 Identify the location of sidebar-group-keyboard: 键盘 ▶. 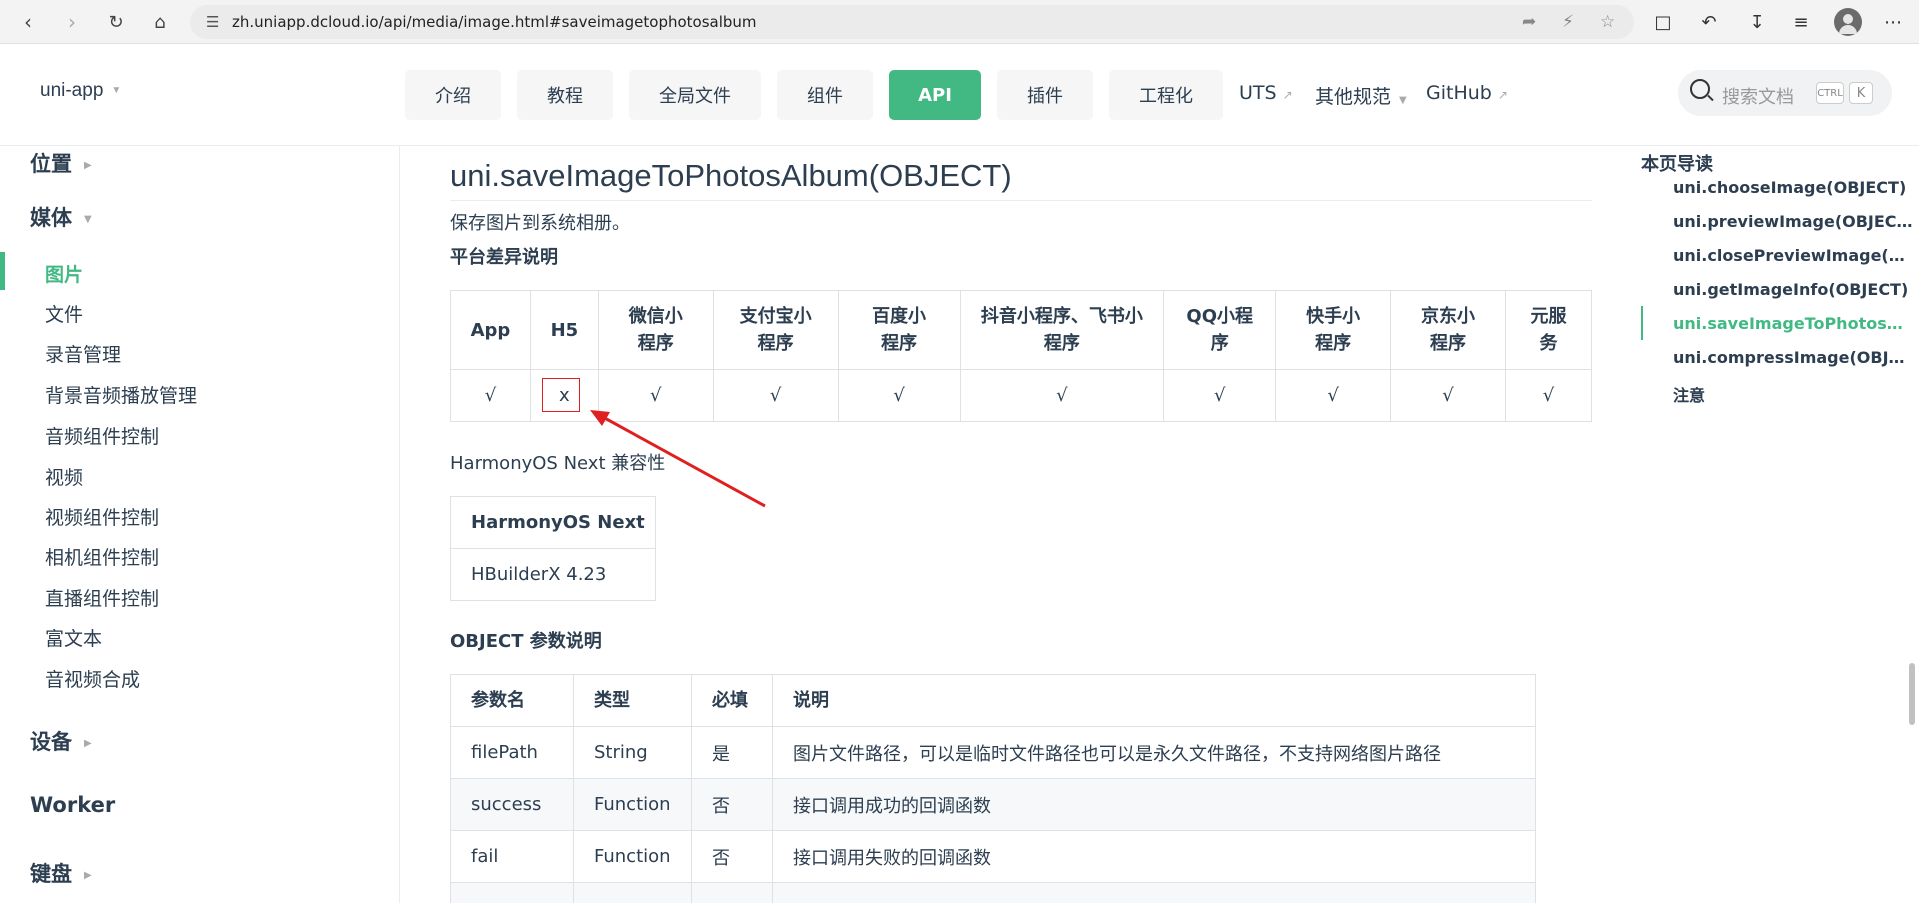
(61, 873).